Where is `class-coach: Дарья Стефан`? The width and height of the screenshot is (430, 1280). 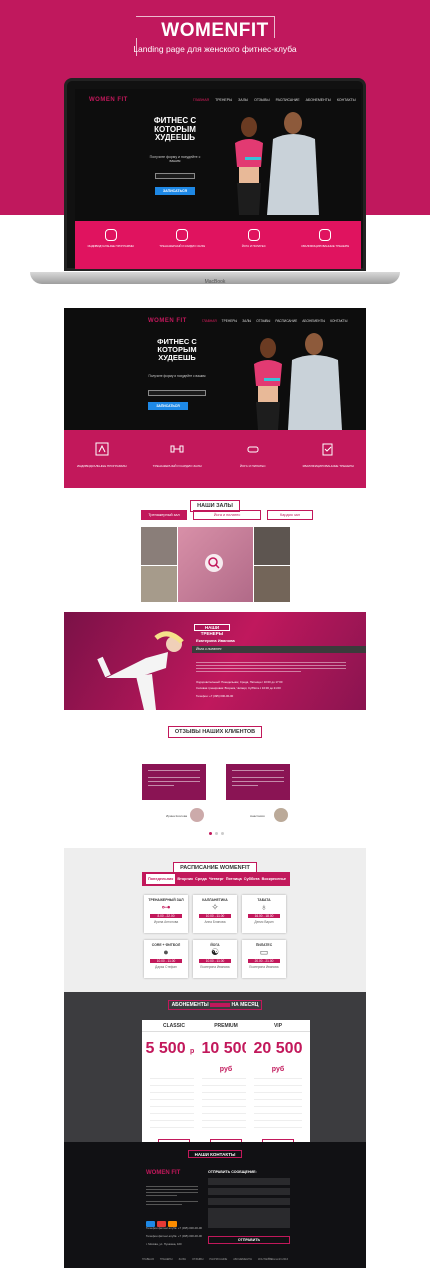 class-coach: Дарья Стефан is located at coordinates (166, 967).